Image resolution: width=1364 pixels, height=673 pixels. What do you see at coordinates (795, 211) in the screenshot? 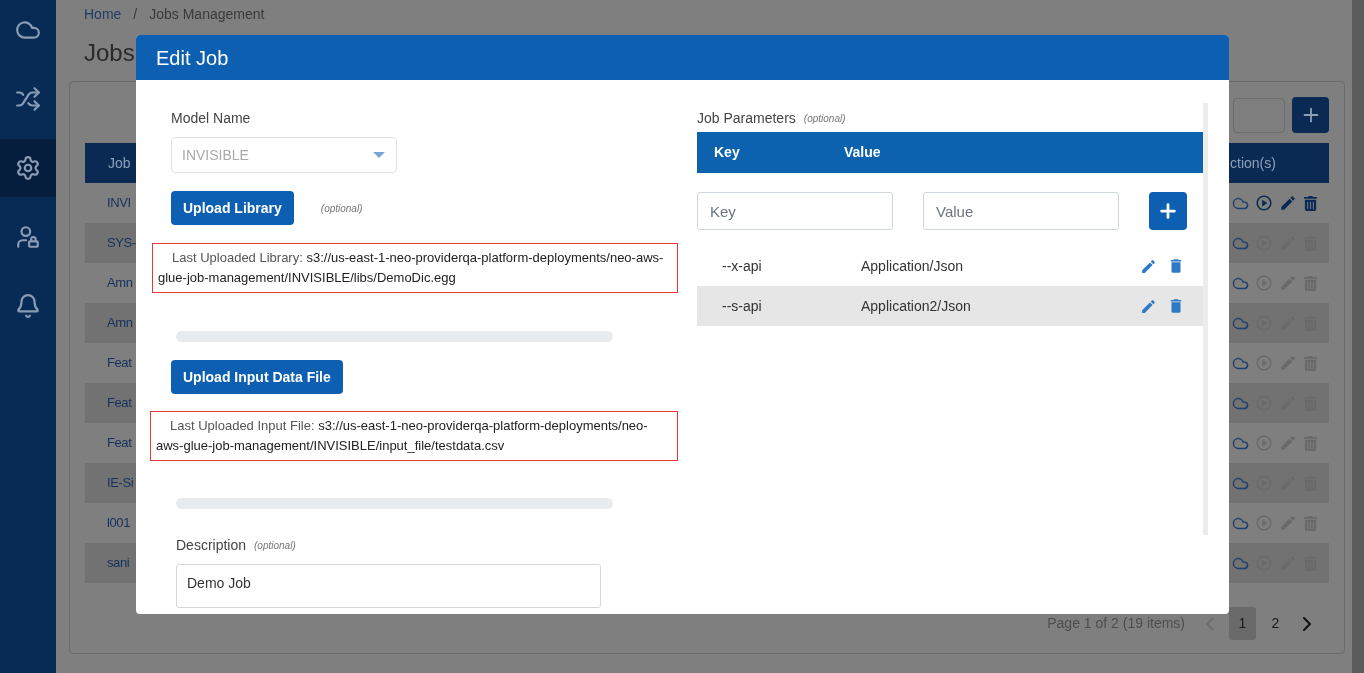
I see `key-field: Key` at bounding box center [795, 211].